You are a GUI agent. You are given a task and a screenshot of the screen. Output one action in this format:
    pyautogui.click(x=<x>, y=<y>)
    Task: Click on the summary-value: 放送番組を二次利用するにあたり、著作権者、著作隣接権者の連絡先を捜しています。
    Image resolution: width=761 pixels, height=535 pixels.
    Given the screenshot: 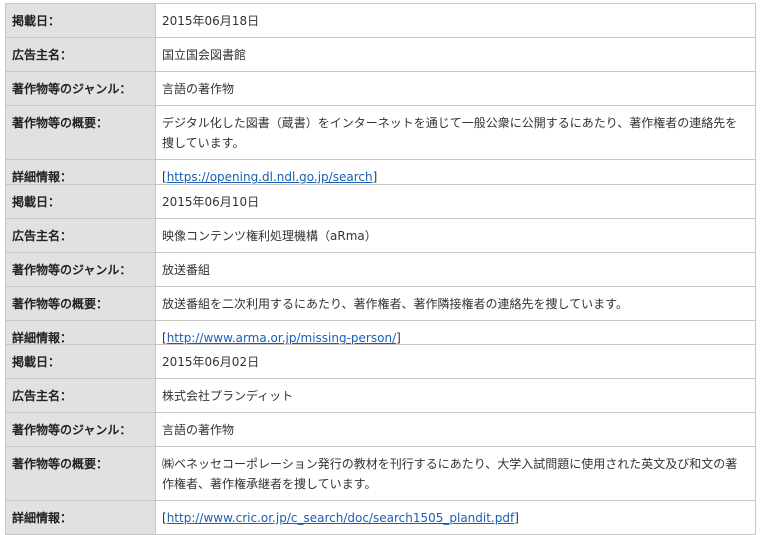 What is the action you would take?
    pyautogui.click(x=455, y=303)
    